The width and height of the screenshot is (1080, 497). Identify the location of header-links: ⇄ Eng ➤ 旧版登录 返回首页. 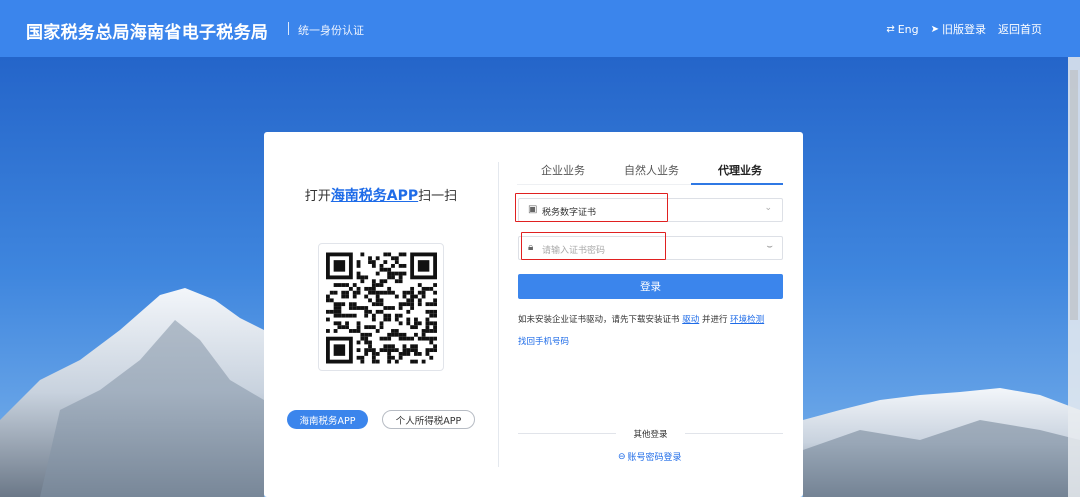
(964, 29).